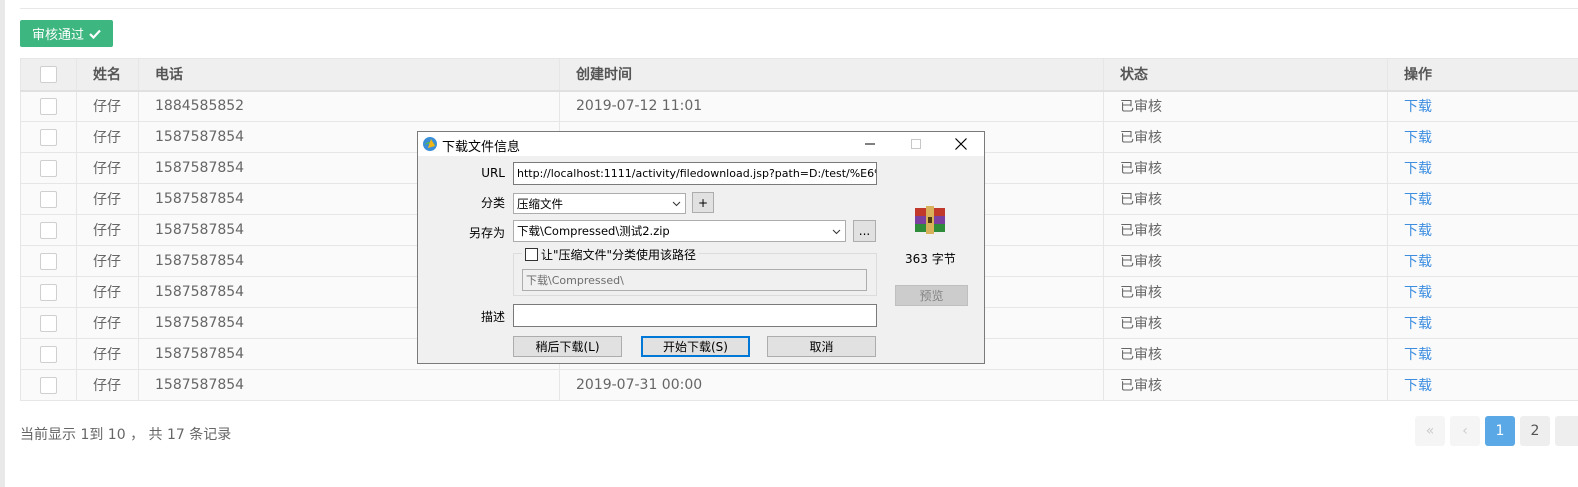 The width and height of the screenshot is (1578, 487). Describe the element at coordinates (799, 8) in the screenshot. I see `top-divider` at that location.